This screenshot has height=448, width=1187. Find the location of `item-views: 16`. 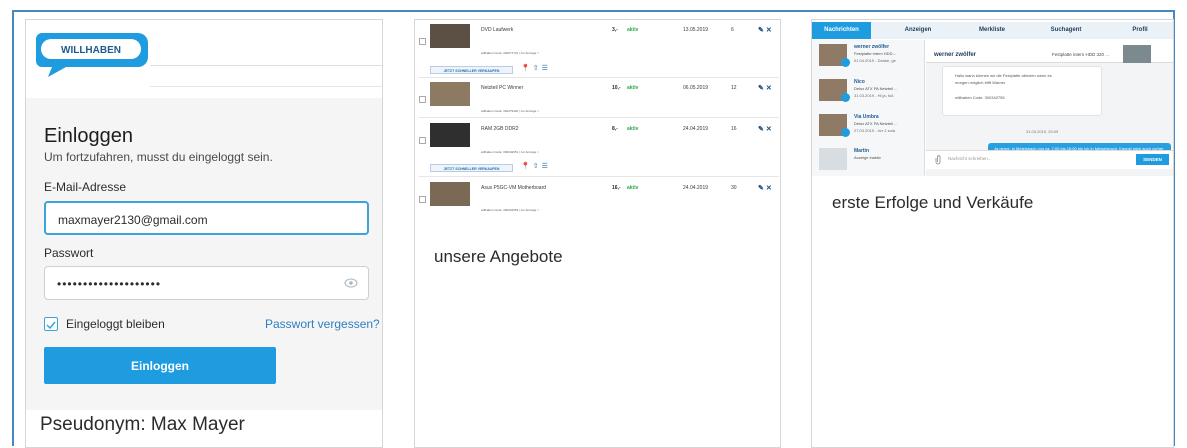

item-views: 16 is located at coordinates (734, 129).